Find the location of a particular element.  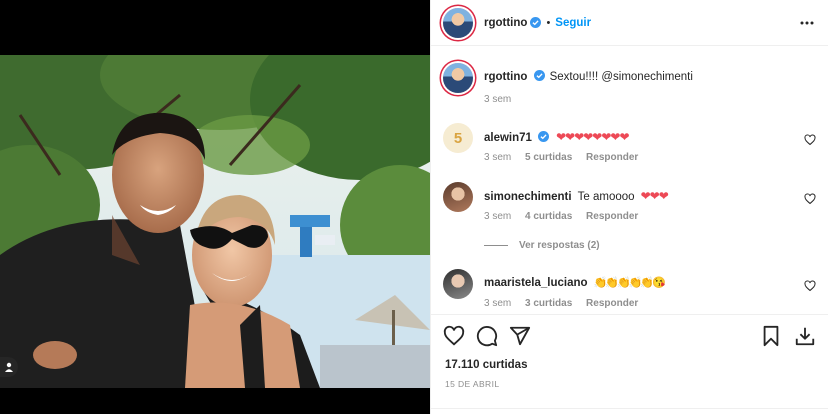

more-icon is located at coordinates (807, 23).